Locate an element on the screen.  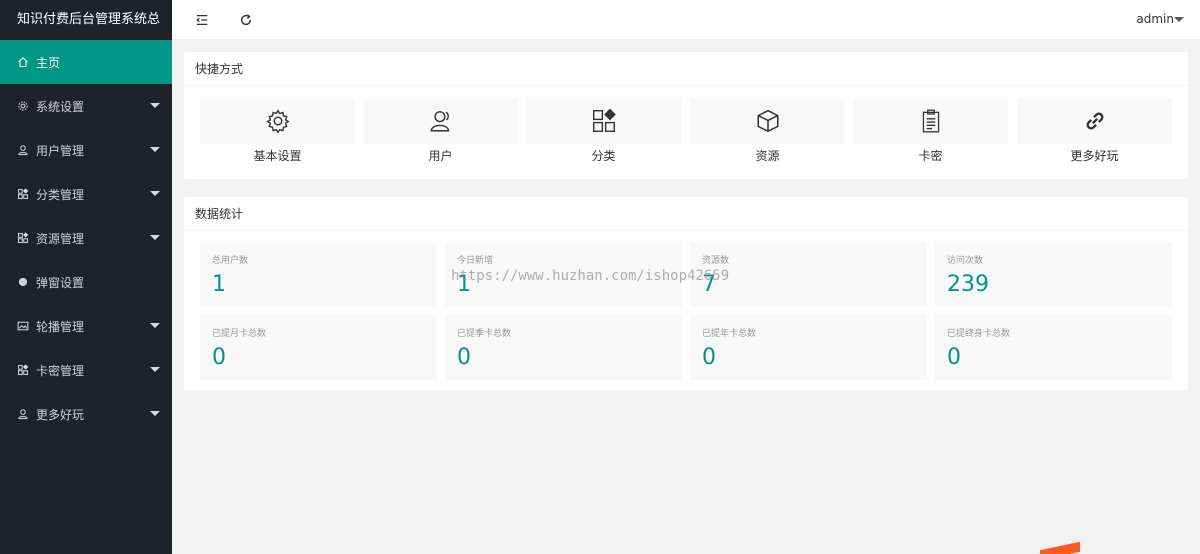
circle-icon is located at coordinates (22, 282).